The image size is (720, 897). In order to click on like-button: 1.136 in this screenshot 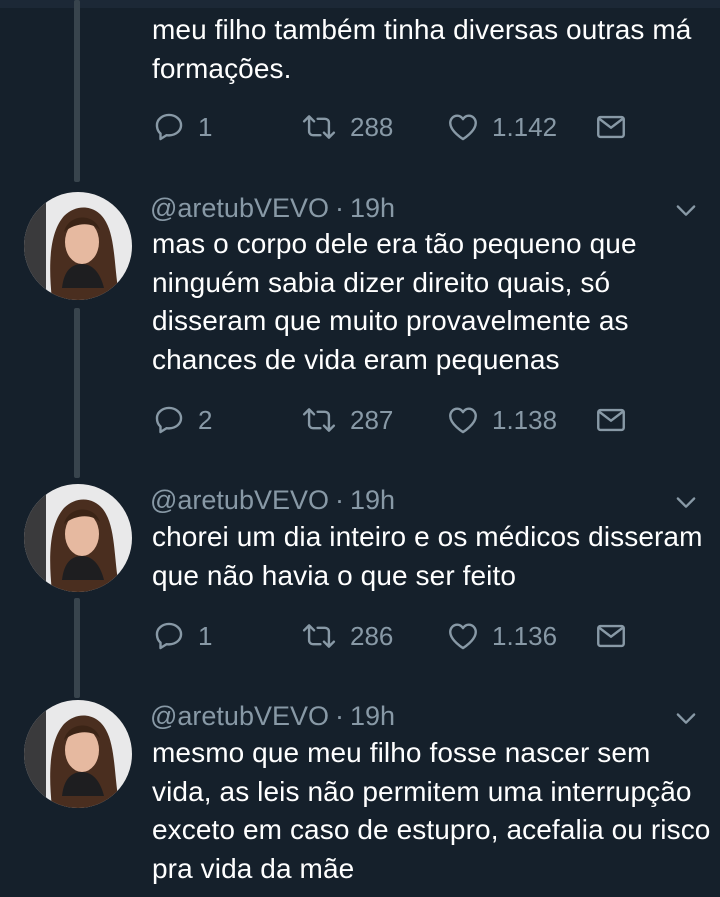, I will do `click(501, 636)`.